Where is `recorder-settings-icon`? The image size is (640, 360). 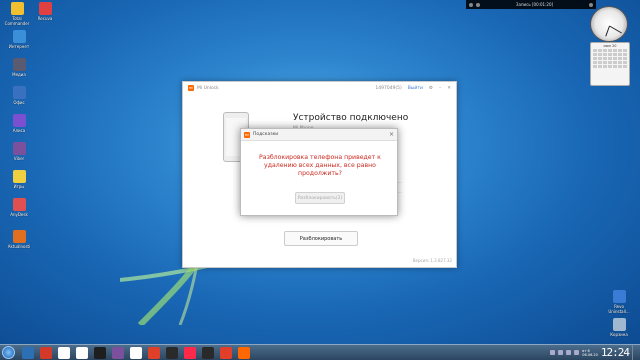
recorder-settings-icon is located at coordinates (591, 4).